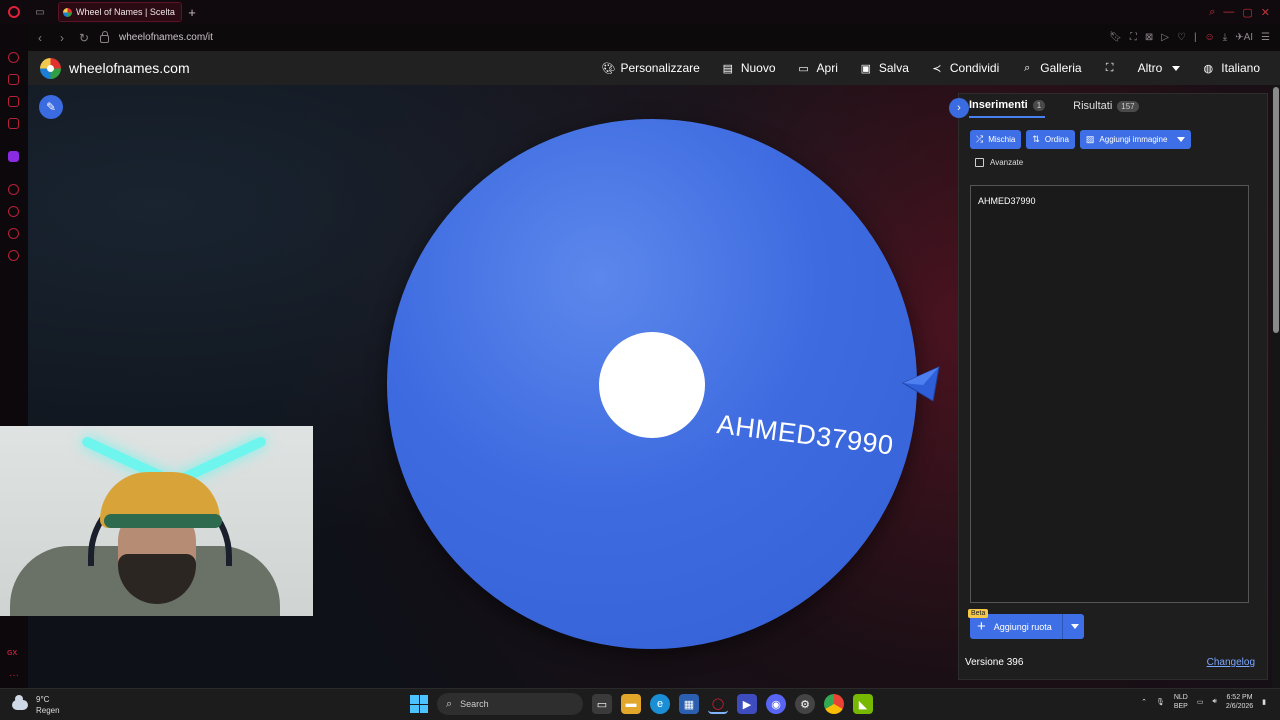 The width and height of the screenshot is (1280, 720). What do you see at coordinates (1093, 106) in the screenshot?
I see `tab-label: Risultati` at bounding box center [1093, 106].